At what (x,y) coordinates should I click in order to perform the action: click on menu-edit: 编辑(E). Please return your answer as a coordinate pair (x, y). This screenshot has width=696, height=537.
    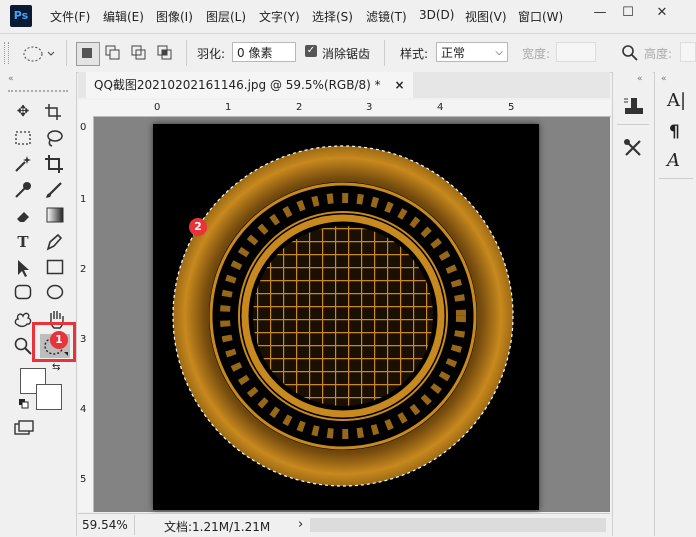
    Looking at the image, I should click on (123, 16).